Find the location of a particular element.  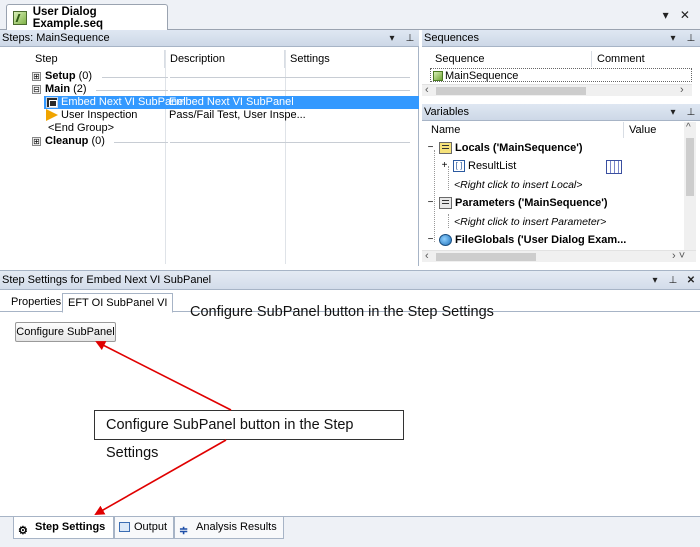

steps-column-header: Step Description Settings is located at coordinates (224, 59).